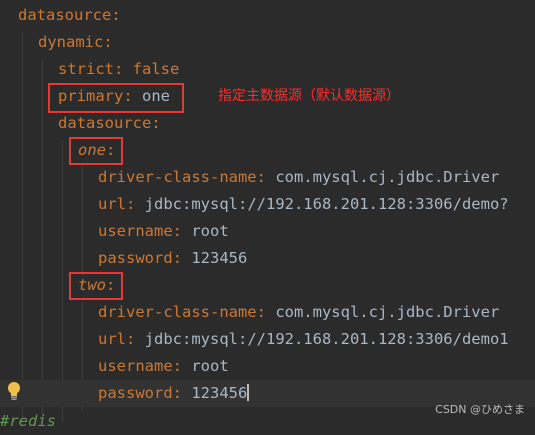 Image resolution: width=535 pixels, height=435 pixels. Describe the element at coordinates (71, 42) in the screenshot. I see `yaml-key: dynamic` at that location.